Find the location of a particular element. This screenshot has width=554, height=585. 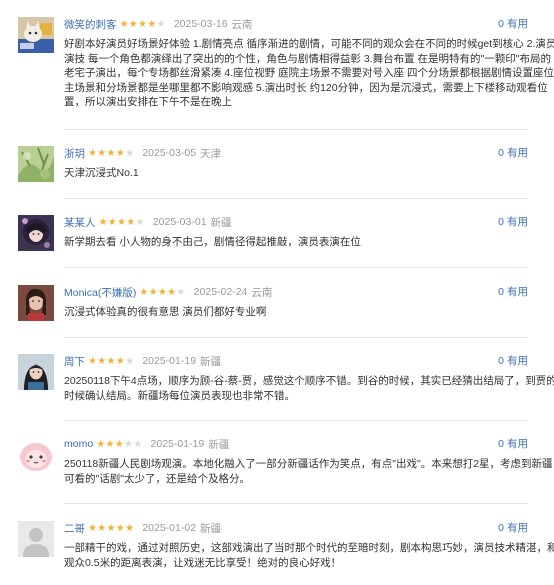

username-link: 微笑的刺客 is located at coordinates (90, 24).